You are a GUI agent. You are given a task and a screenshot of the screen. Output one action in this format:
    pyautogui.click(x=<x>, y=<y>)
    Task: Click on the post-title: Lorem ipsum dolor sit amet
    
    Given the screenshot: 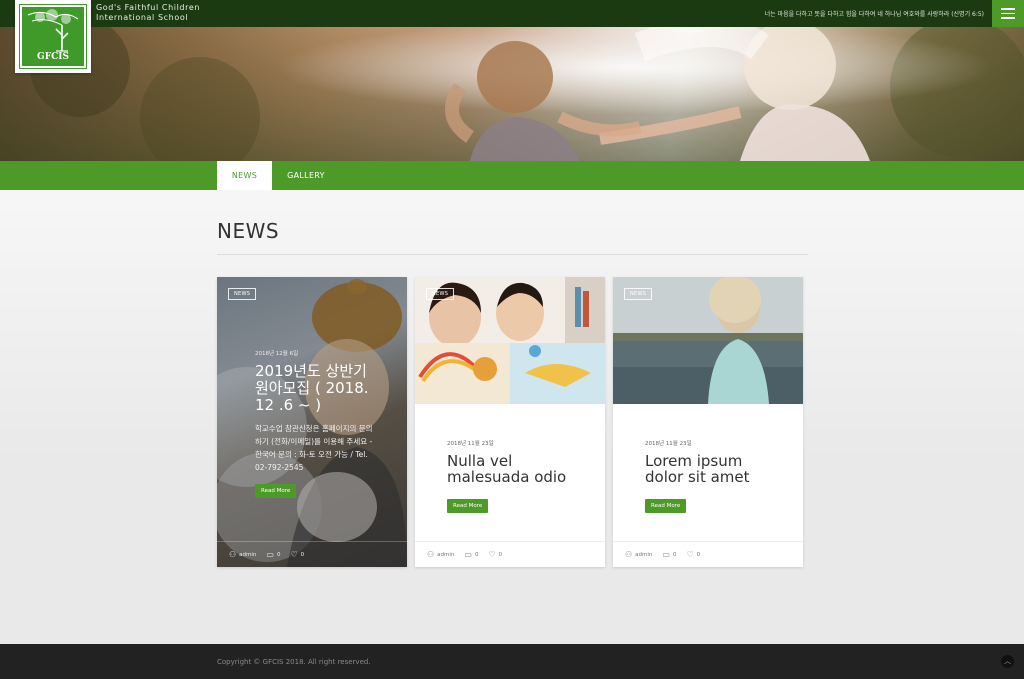 What is the action you would take?
    pyautogui.click(x=715, y=469)
    